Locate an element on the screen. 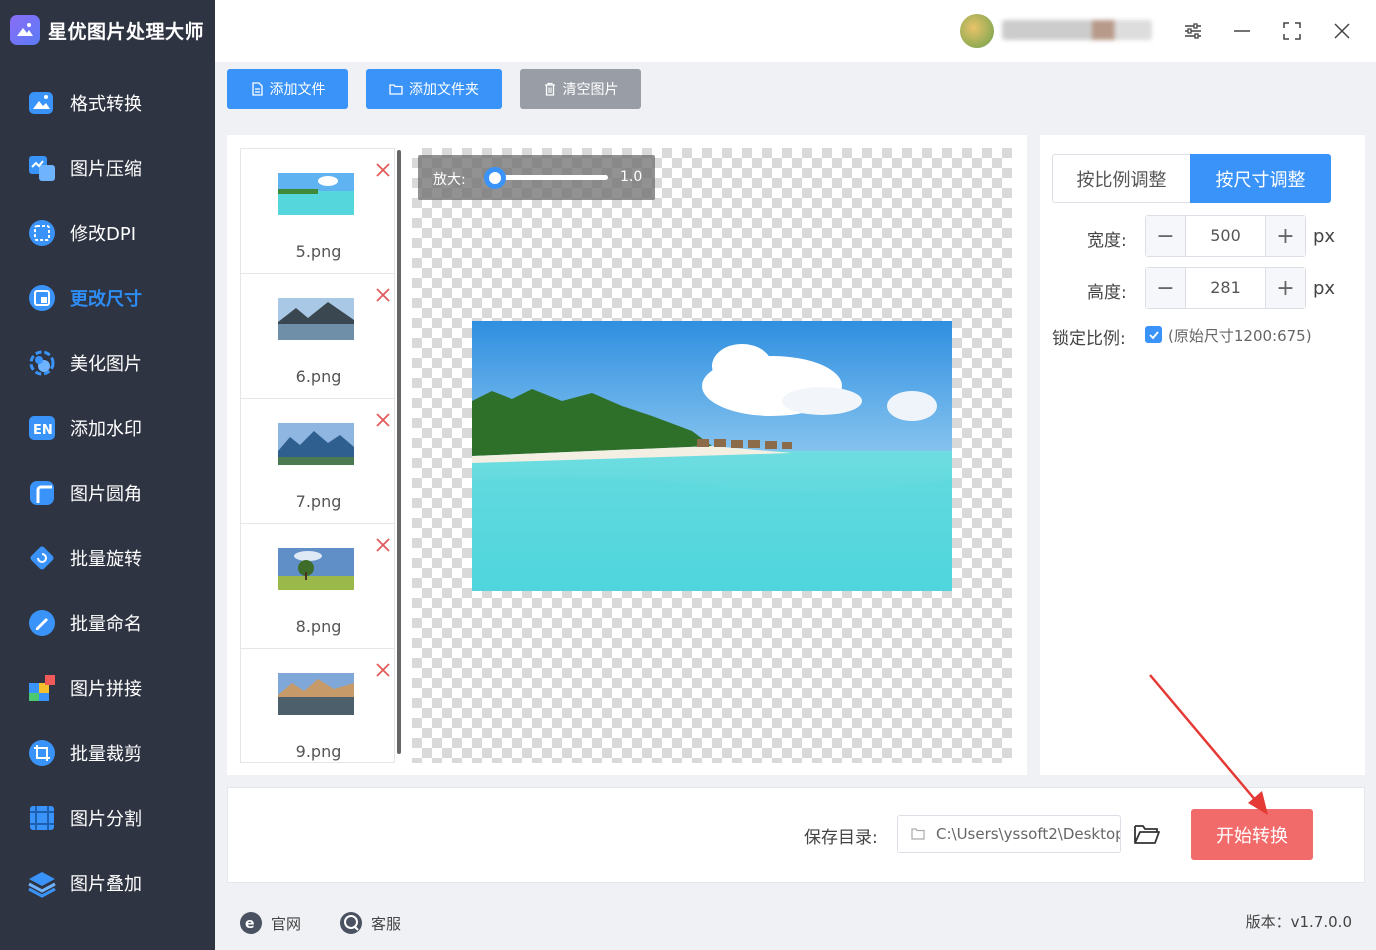 The width and height of the screenshot is (1376, 950). sidebar-item-split: 图片分割 is located at coordinates (107, 818).